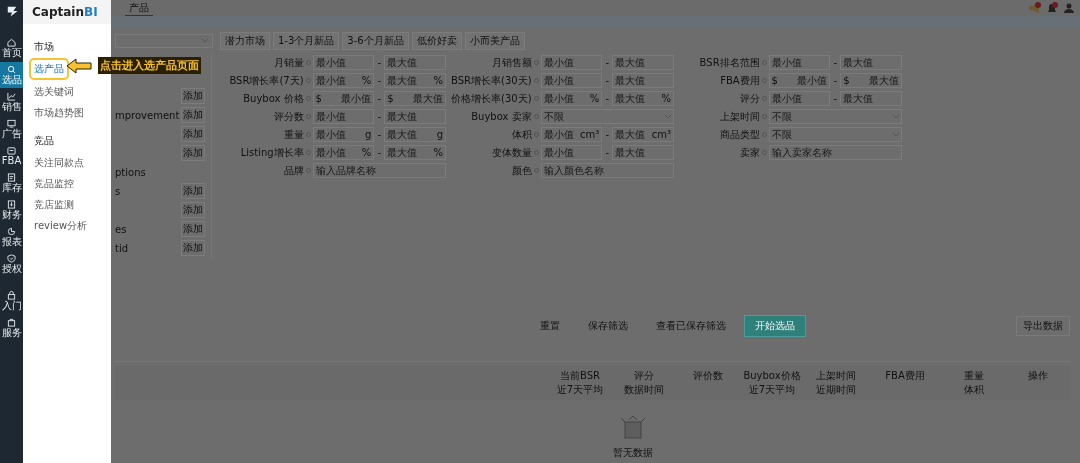 The height and width of the screenshot is (463, 1080). What do you see at coordinates (11, 102) in the screenshot?
I see `nav-item: 销售` at bounding box center [11, 102].